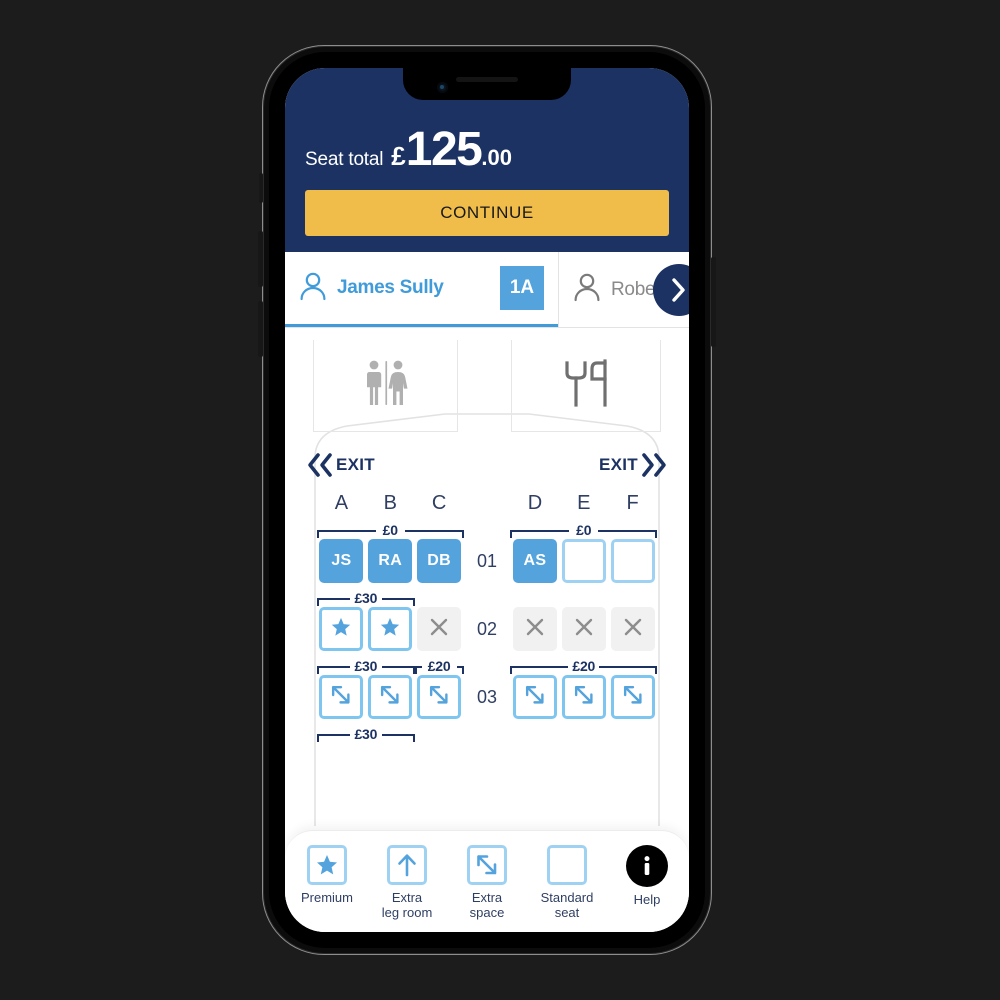 Image resolution: width=1000 pixels, height=1000 pixels. Describe the element at coordinates (320, 465) in the screenshot. I see `chevron-double-left-icon` at that location.